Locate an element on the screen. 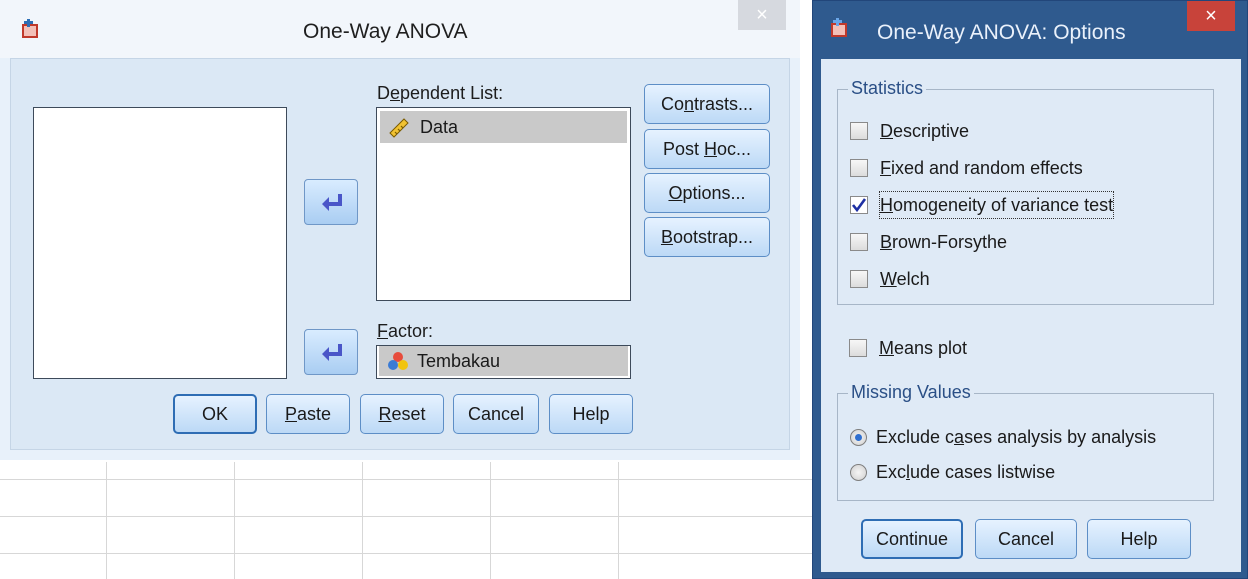  reset-button: Reset is located at coordinates (402, 414).